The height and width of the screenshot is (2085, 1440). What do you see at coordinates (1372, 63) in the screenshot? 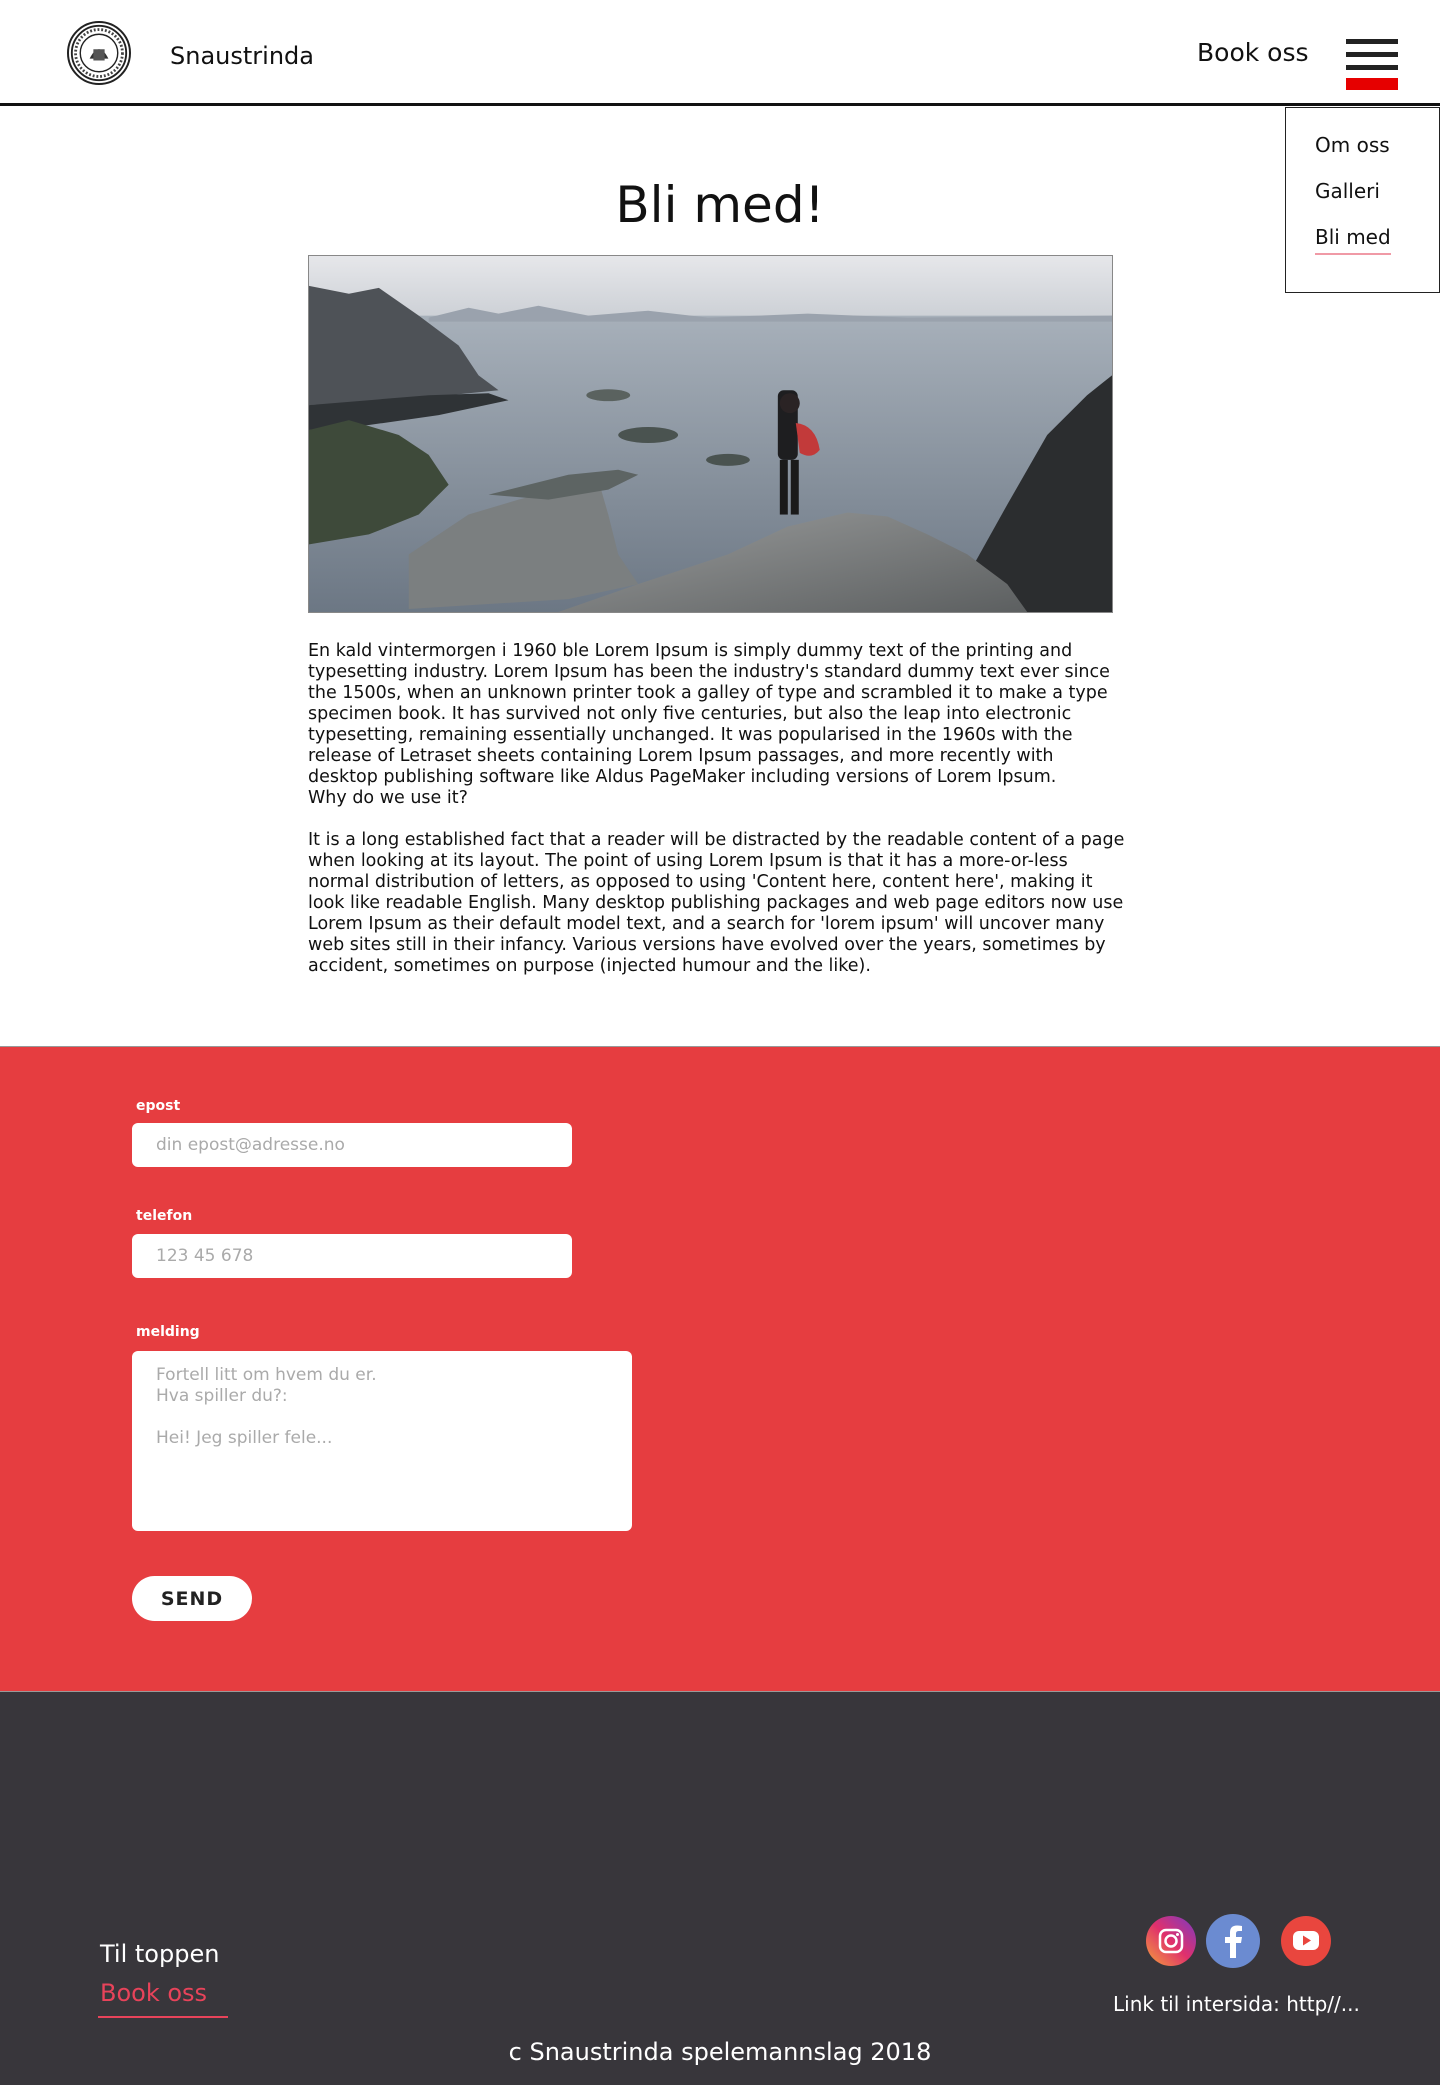
I see `hamburger-icon` at bounding box center [1372, 63].